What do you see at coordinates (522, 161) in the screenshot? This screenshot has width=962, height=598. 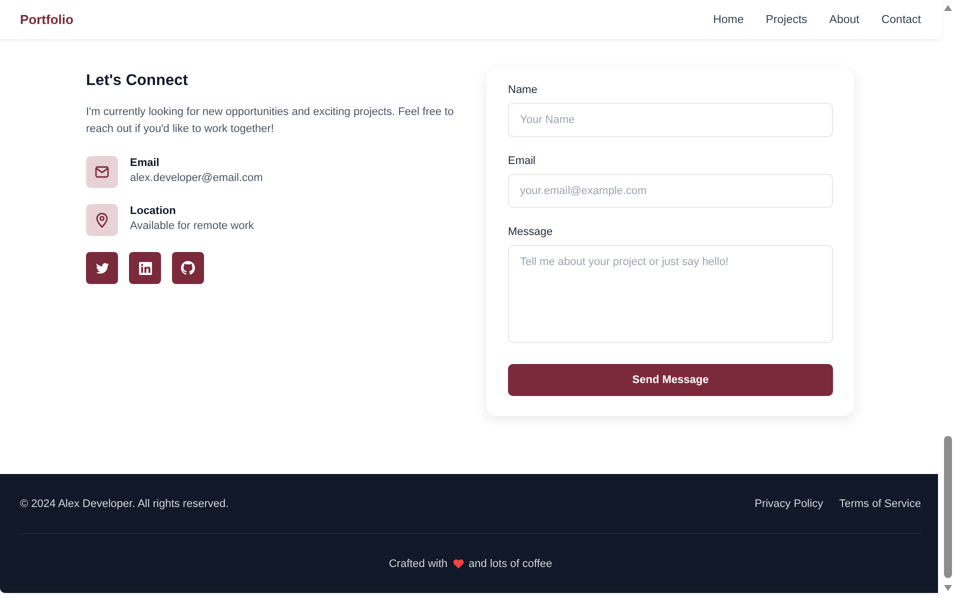 I see `field-label: Email` at bounding box center [522, 161].